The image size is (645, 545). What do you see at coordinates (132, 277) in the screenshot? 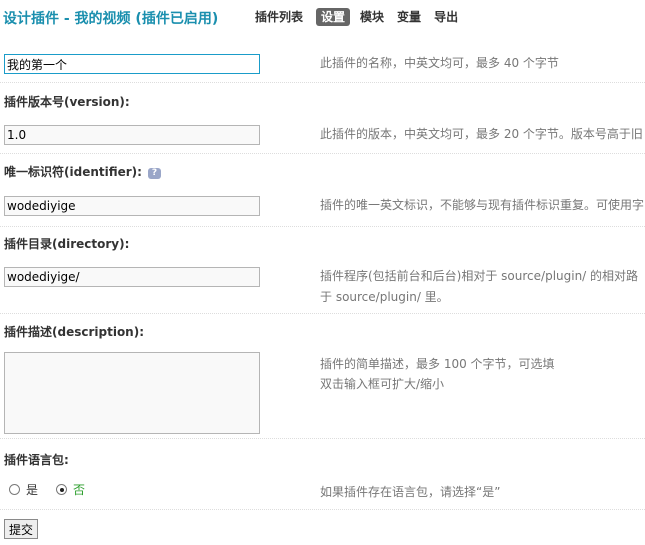
I see `directory-input` at bounding box center [132, 277].